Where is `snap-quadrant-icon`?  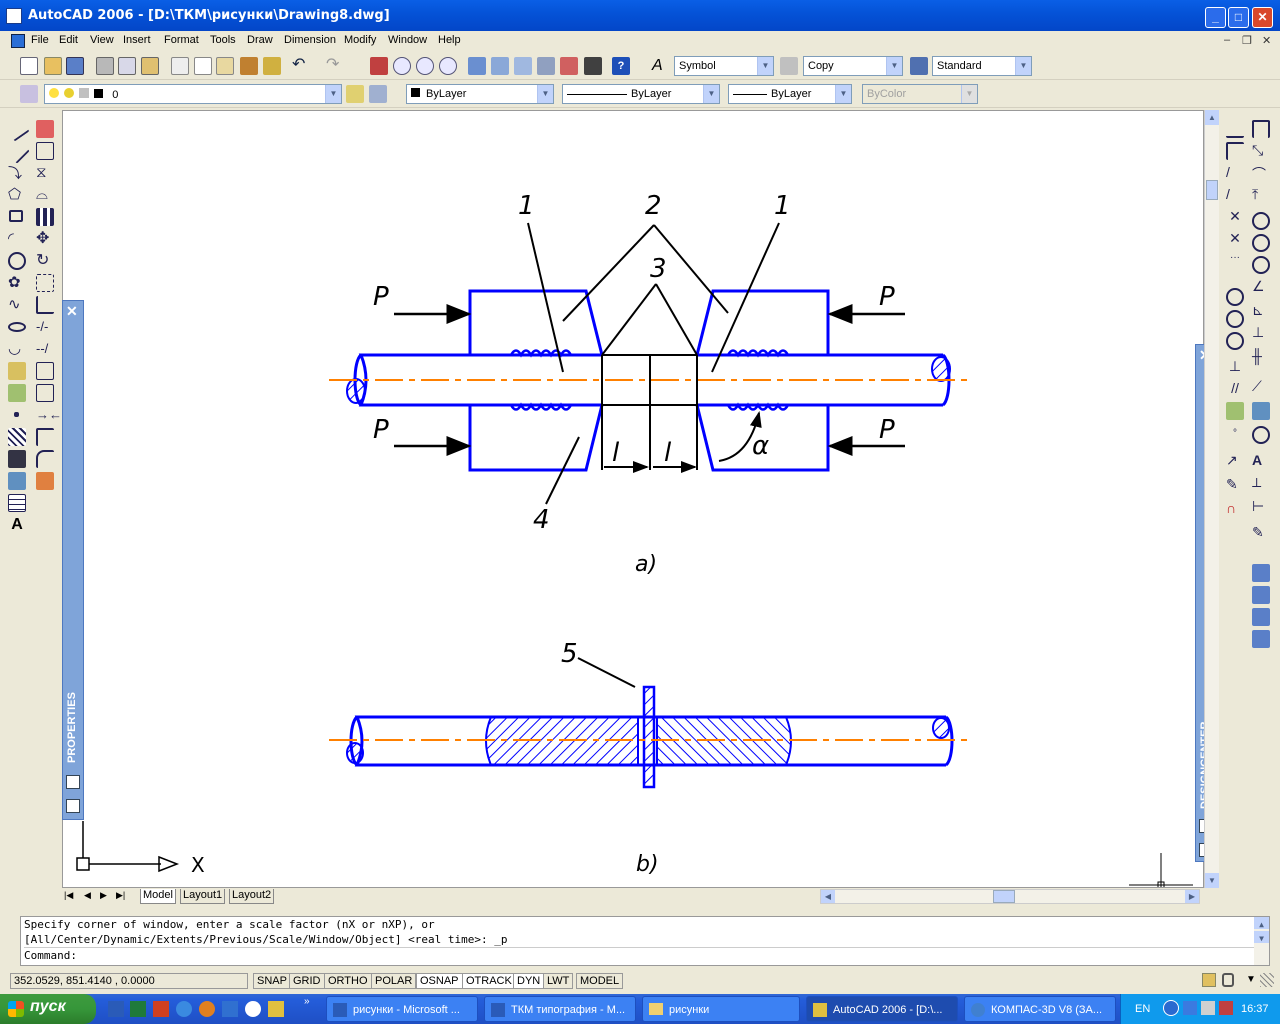
snap-quadrant-icon is located at coordinates (1235, 297).